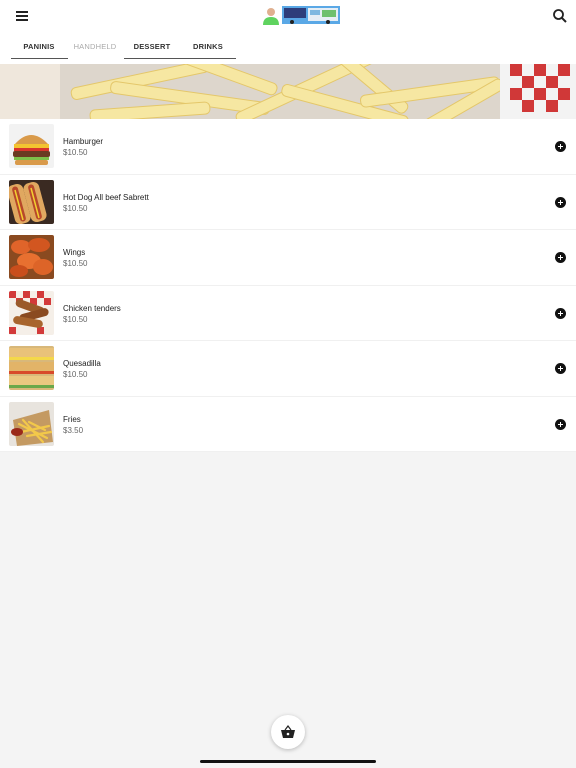 The image size is (576, 768). I want to click on tab-drinks: DRINKS, so click(208, 46).